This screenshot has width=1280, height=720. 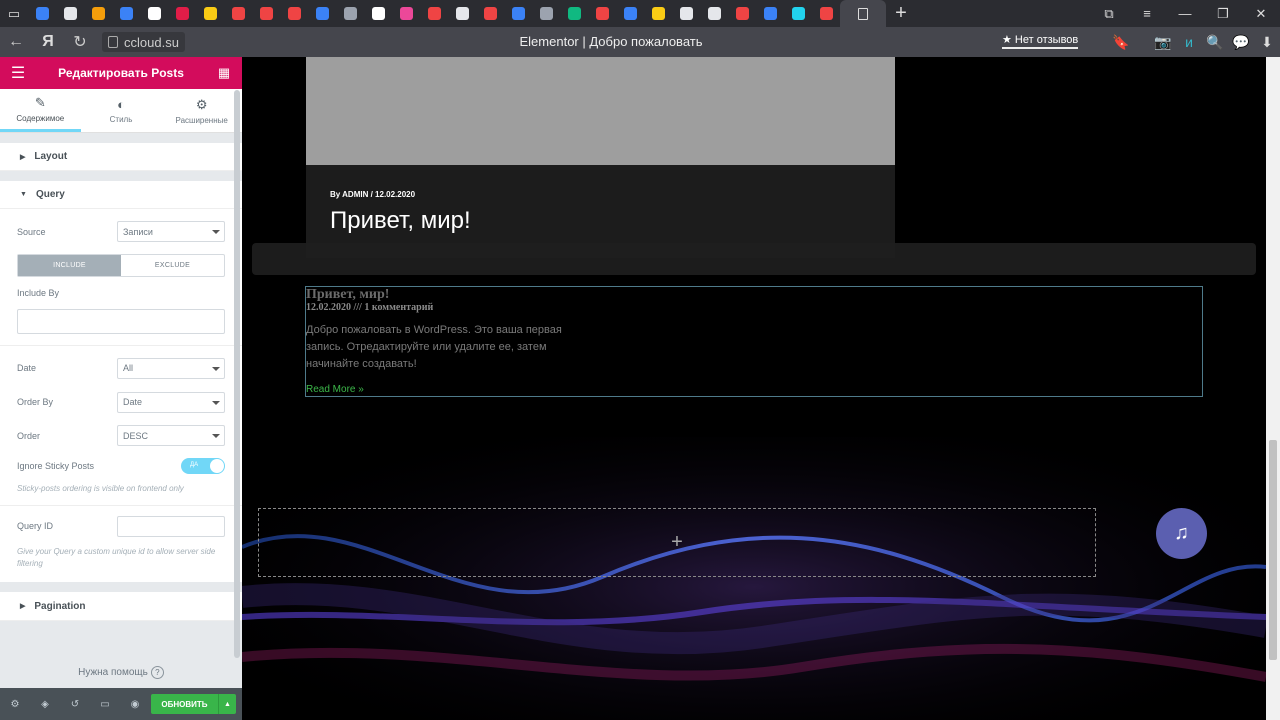 What do you see at coordinates (136, 435) in the screenshot?
I see `order-value: DESC` at bounding box center [136, 435].